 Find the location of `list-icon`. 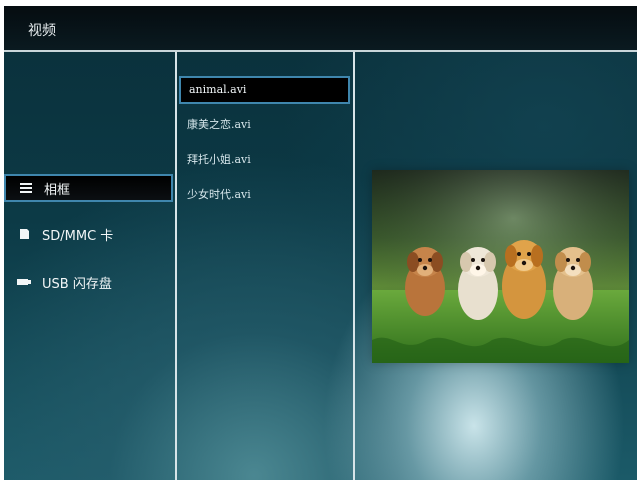

list-icon is located at coordinates (26, 188).